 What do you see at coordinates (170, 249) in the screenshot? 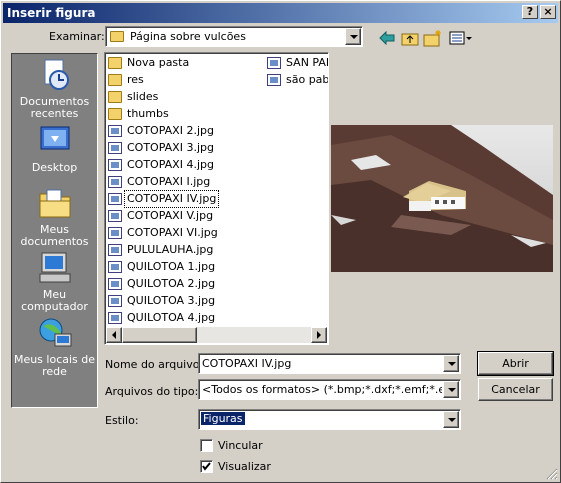
I see `file-name: PULULAUHA.jpg` at bounding box center [170, 249].